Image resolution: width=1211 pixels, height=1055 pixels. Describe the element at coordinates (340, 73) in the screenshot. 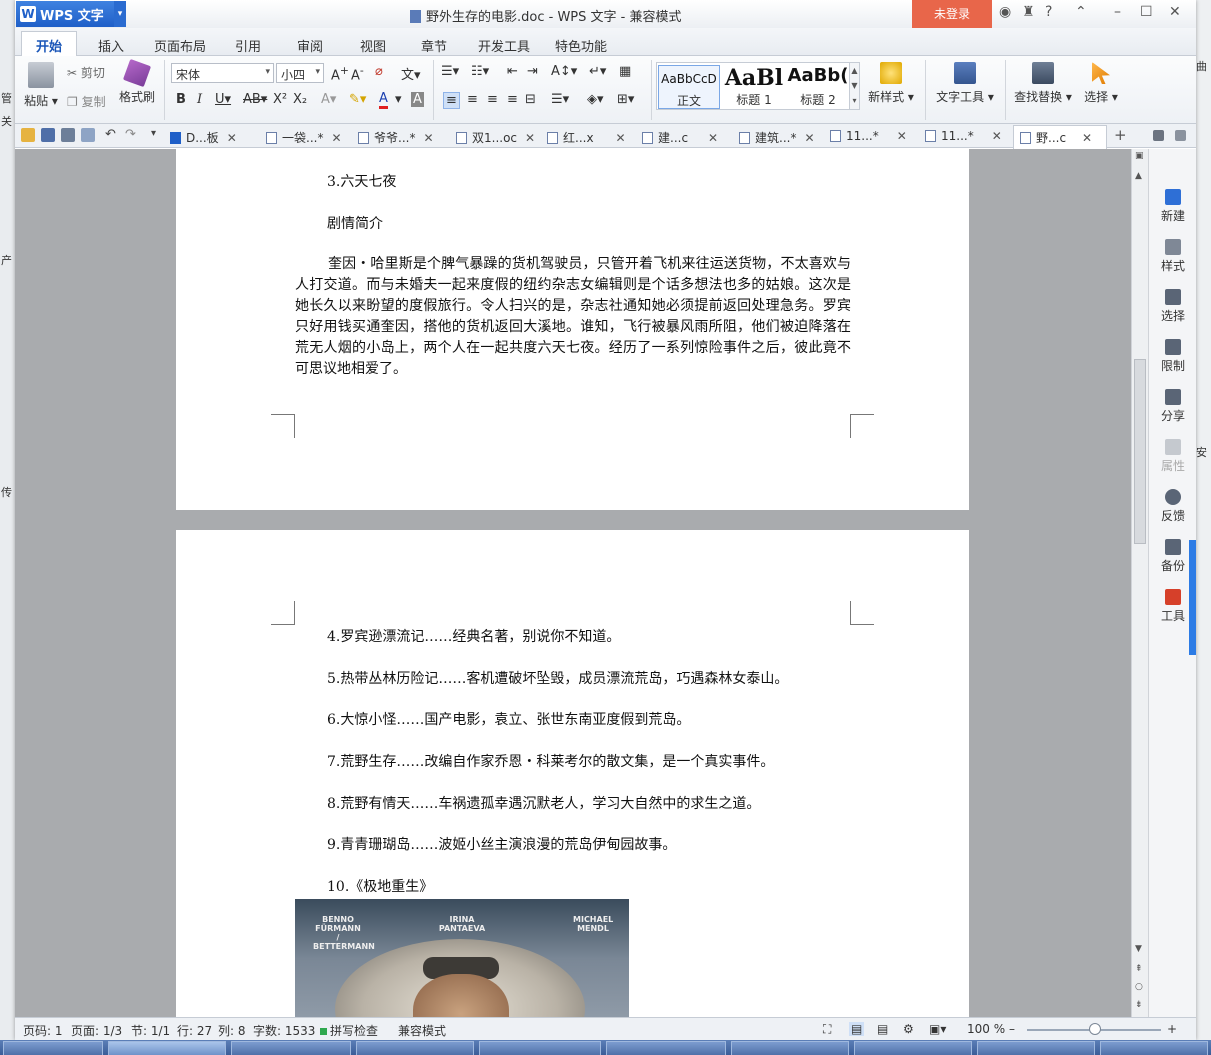

I see `grow-font-icon: A+` at that location.